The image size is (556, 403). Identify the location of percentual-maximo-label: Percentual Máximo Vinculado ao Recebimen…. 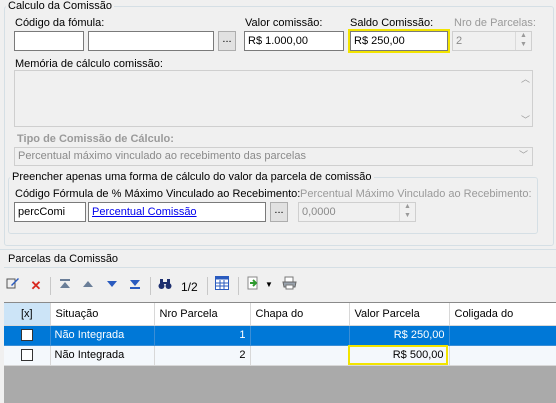
(416, 194).